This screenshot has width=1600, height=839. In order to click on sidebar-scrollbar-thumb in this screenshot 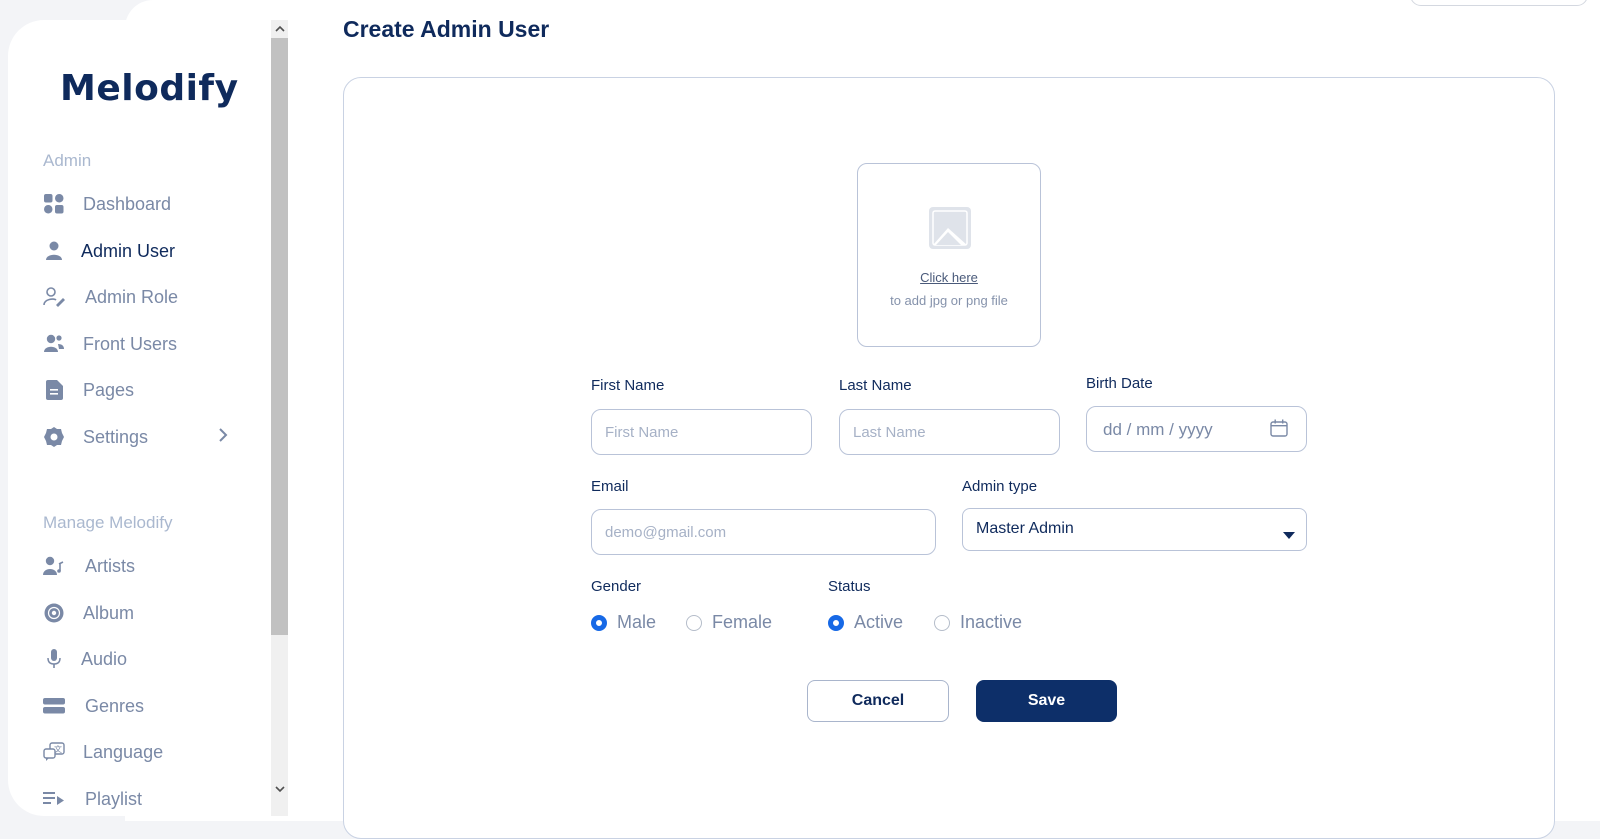, I will do `click(279, 336)`.